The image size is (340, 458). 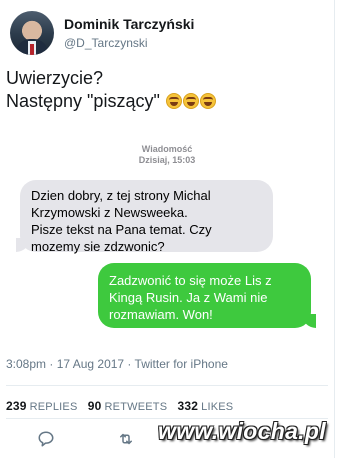 I want to click on outgoing-message-line: rozmawiam. Won!, so click(x=161, y=314).